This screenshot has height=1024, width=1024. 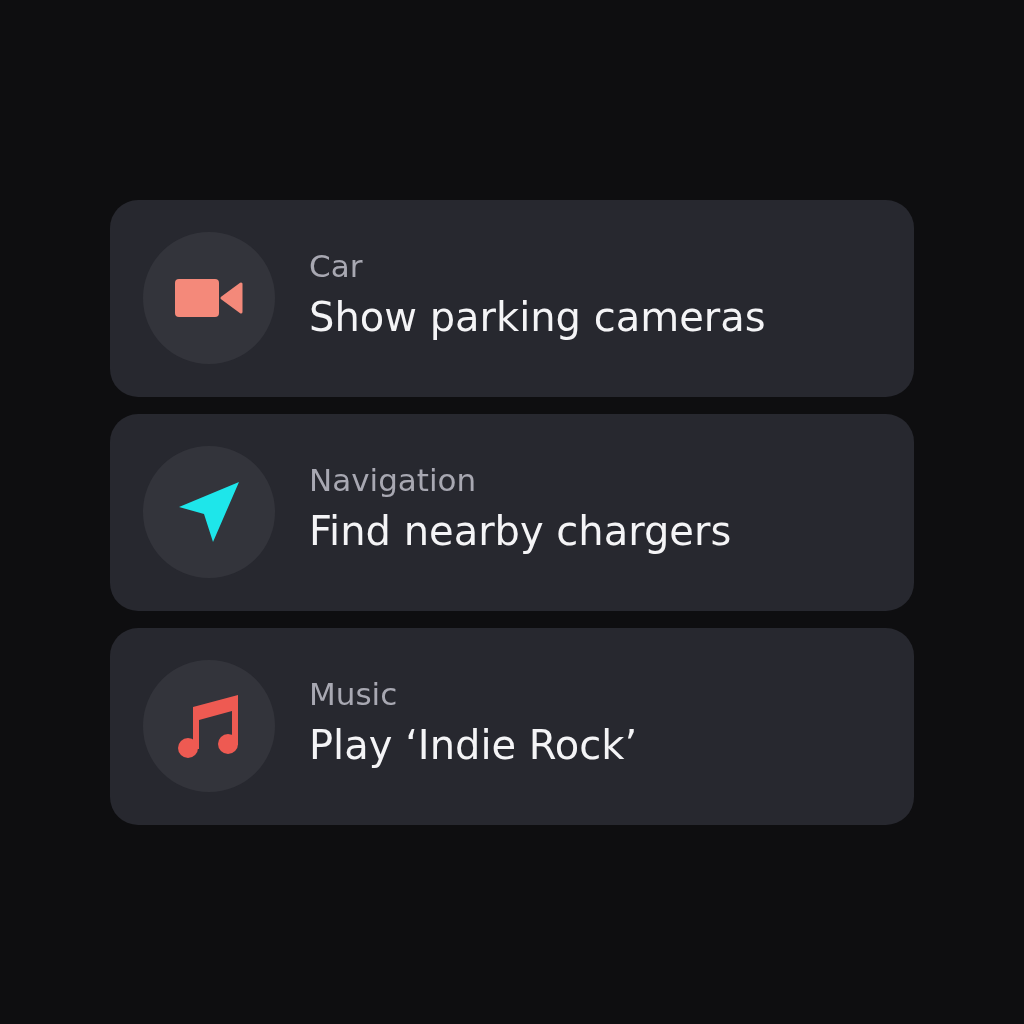 What do you see at coordinates (393, 480) in the screenshot?
I see `category-label: Navigation` at bounding box center [393, 480].